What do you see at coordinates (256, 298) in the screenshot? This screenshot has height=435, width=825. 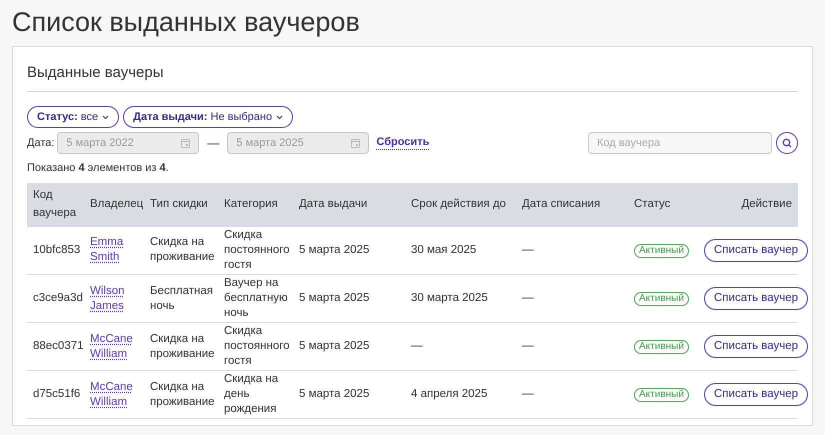 I see `table-cell: Ваучер на бесплатную ночь` at bounding box center [256, 298].